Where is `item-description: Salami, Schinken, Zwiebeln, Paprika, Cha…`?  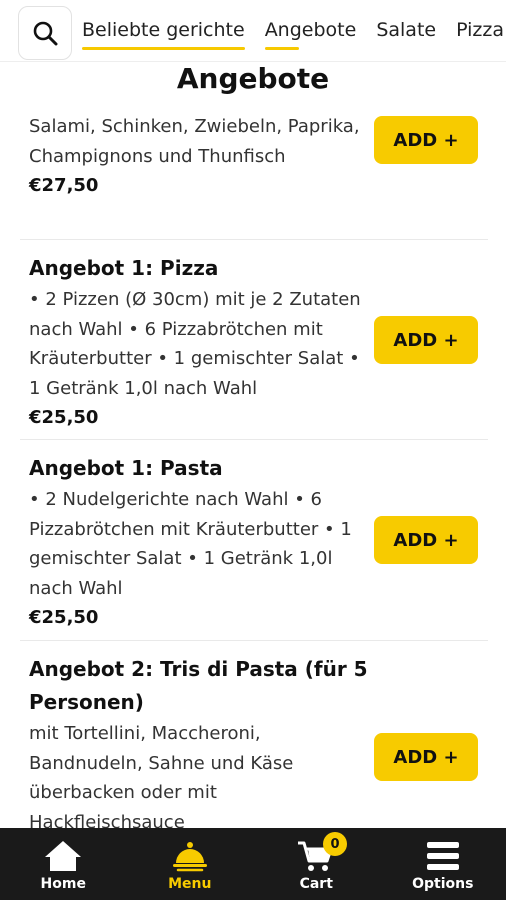 item-description: Salami, Schinken, Zwiebeln, Paprika, Cha… is located at coordinates (194, 141).